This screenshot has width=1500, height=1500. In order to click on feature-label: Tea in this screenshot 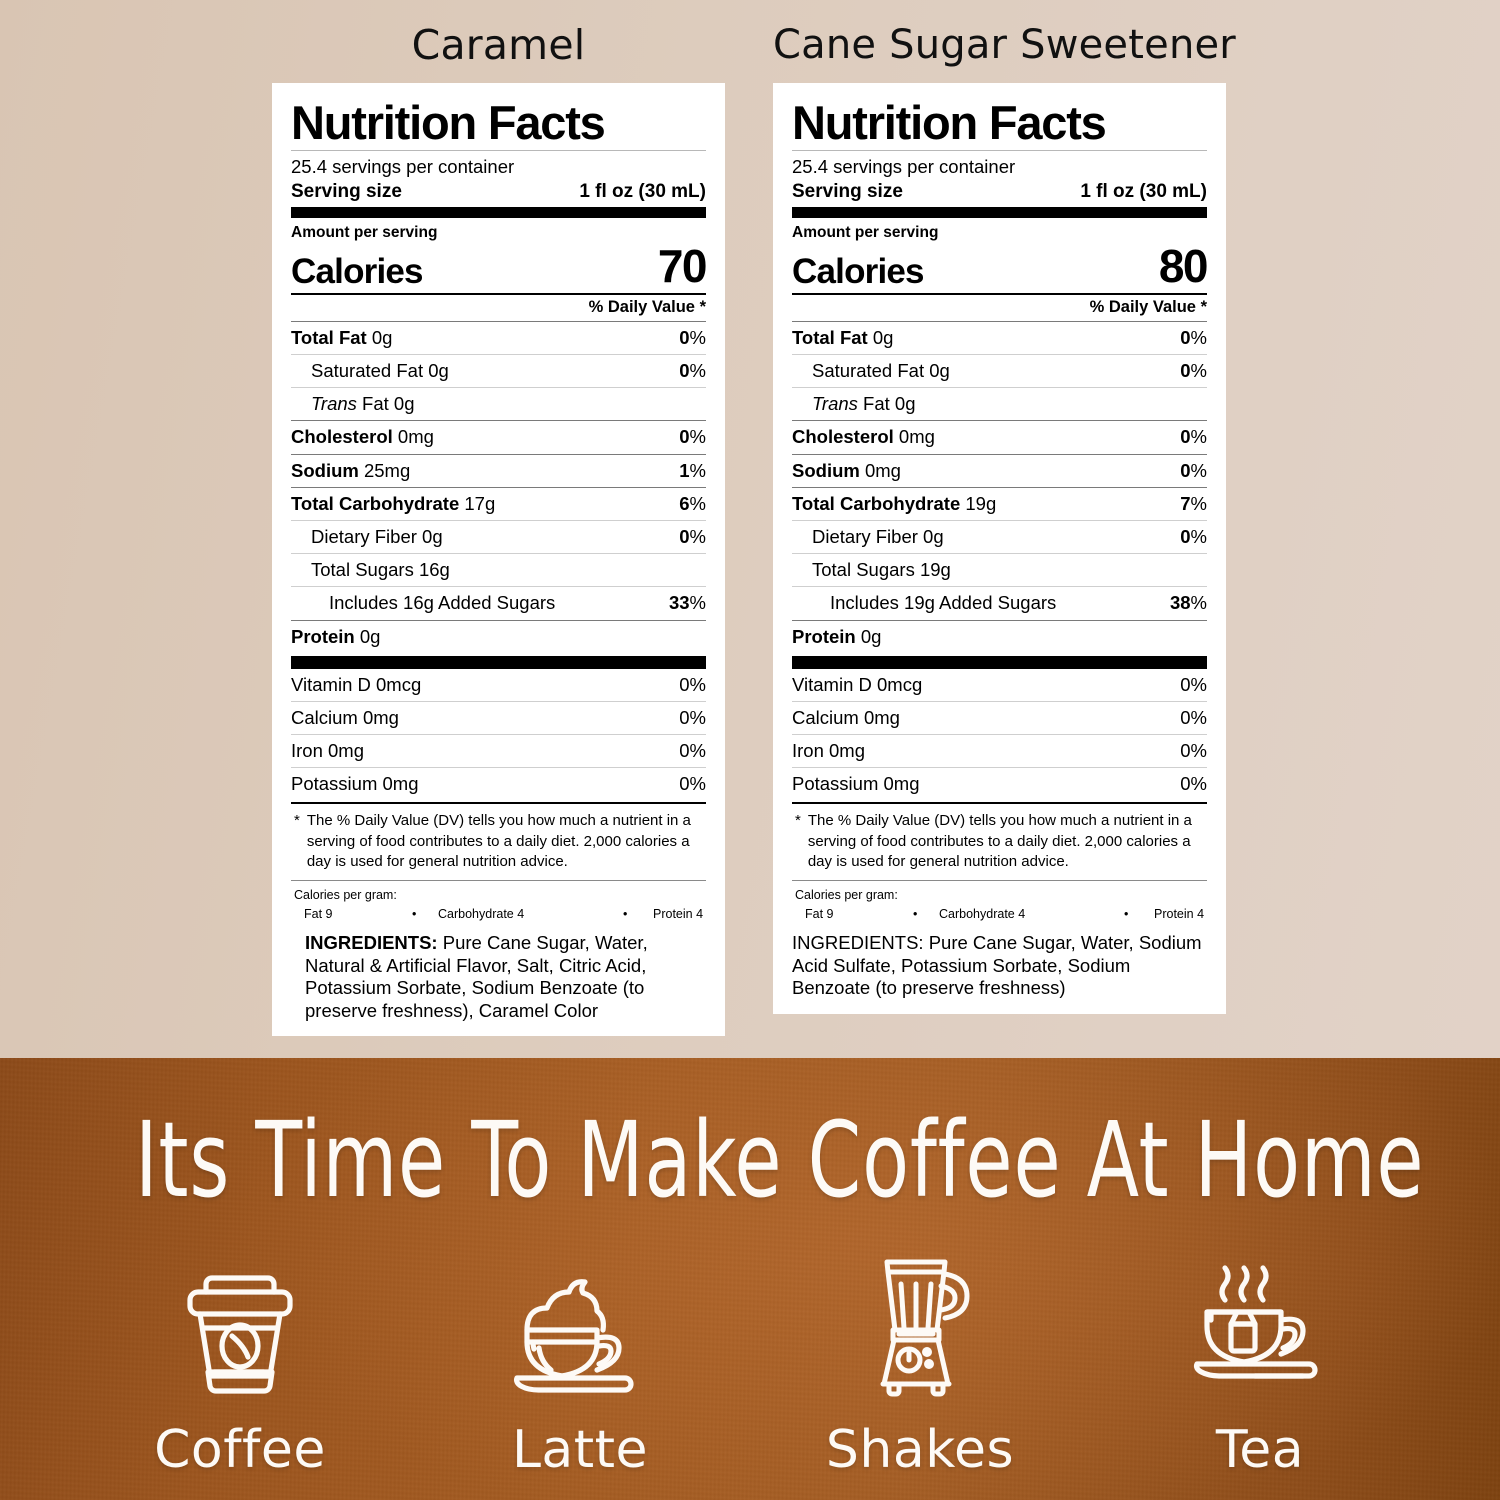, I will do `click(1260, 1450)`.